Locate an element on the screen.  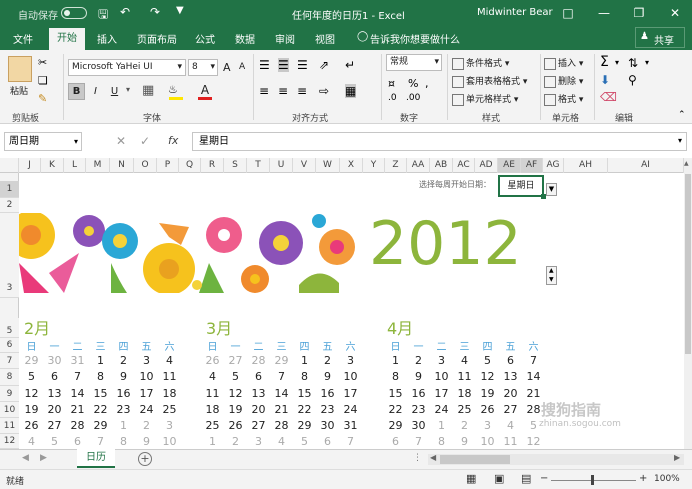
day-cell: 21 is located at coordinates (281, 409).